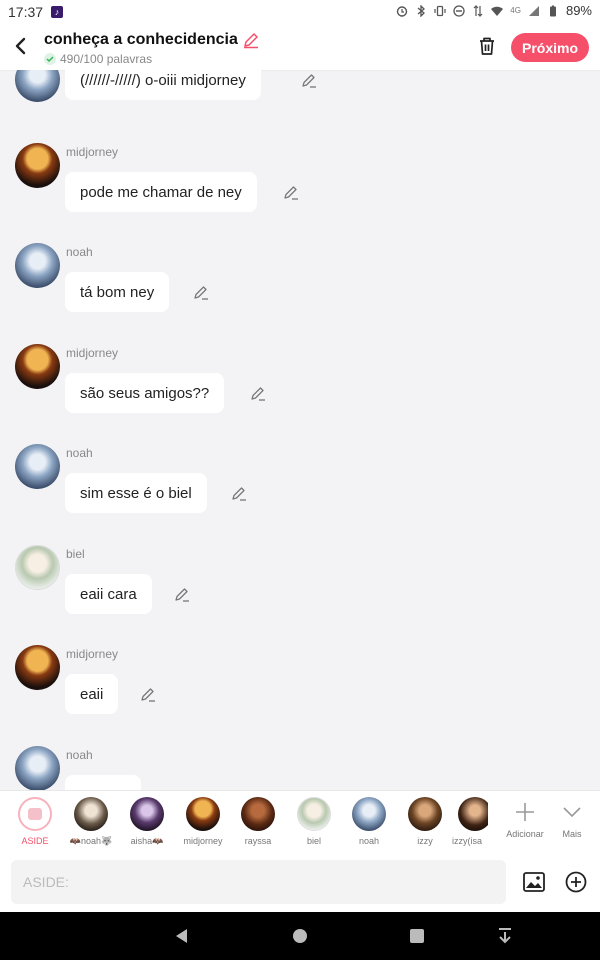 This screenshot has height=960, width=600. Describe the element at coordinates (487, 46) in the screenshot. I see `trash-icon` at that location.